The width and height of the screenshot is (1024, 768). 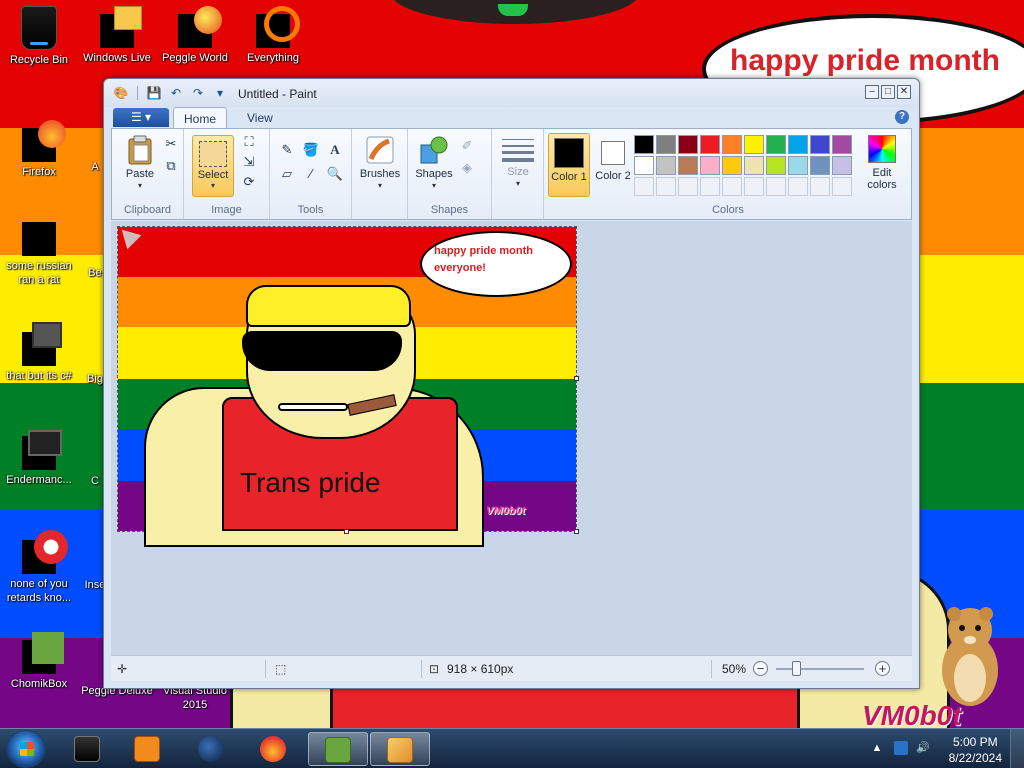 I want to click on tab-home: Home, so click(x=200, y=118).